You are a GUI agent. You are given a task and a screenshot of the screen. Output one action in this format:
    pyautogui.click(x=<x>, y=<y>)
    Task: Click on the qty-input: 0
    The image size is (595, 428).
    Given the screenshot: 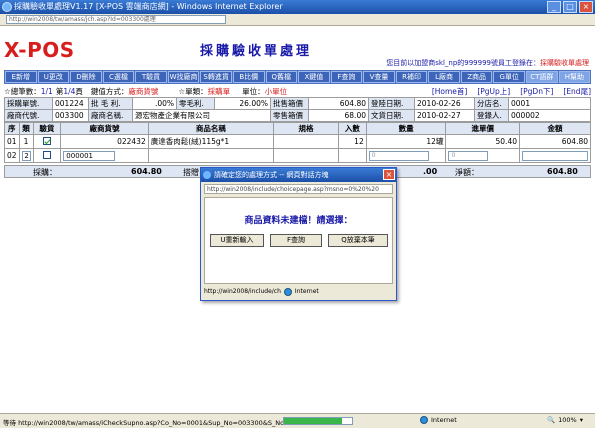 What is the action you would take?
    pyautogui.click(x=398, y=155)
    